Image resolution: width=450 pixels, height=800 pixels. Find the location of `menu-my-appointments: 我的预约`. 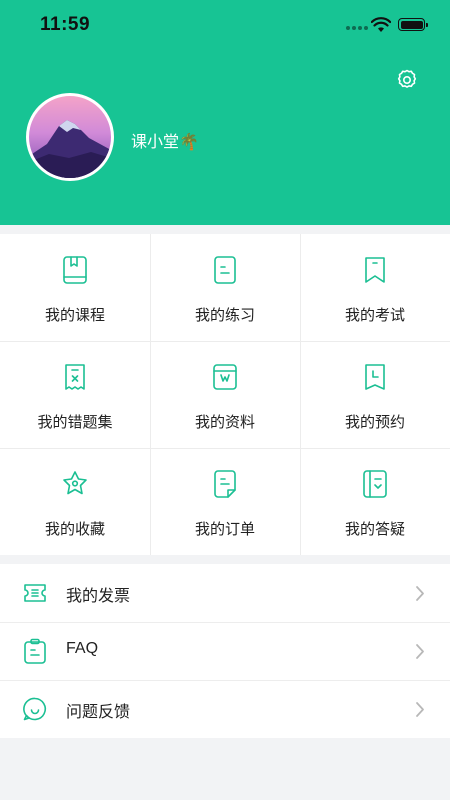

menu-my-appointments: 我的预约 is located at coordinates (375, 394).